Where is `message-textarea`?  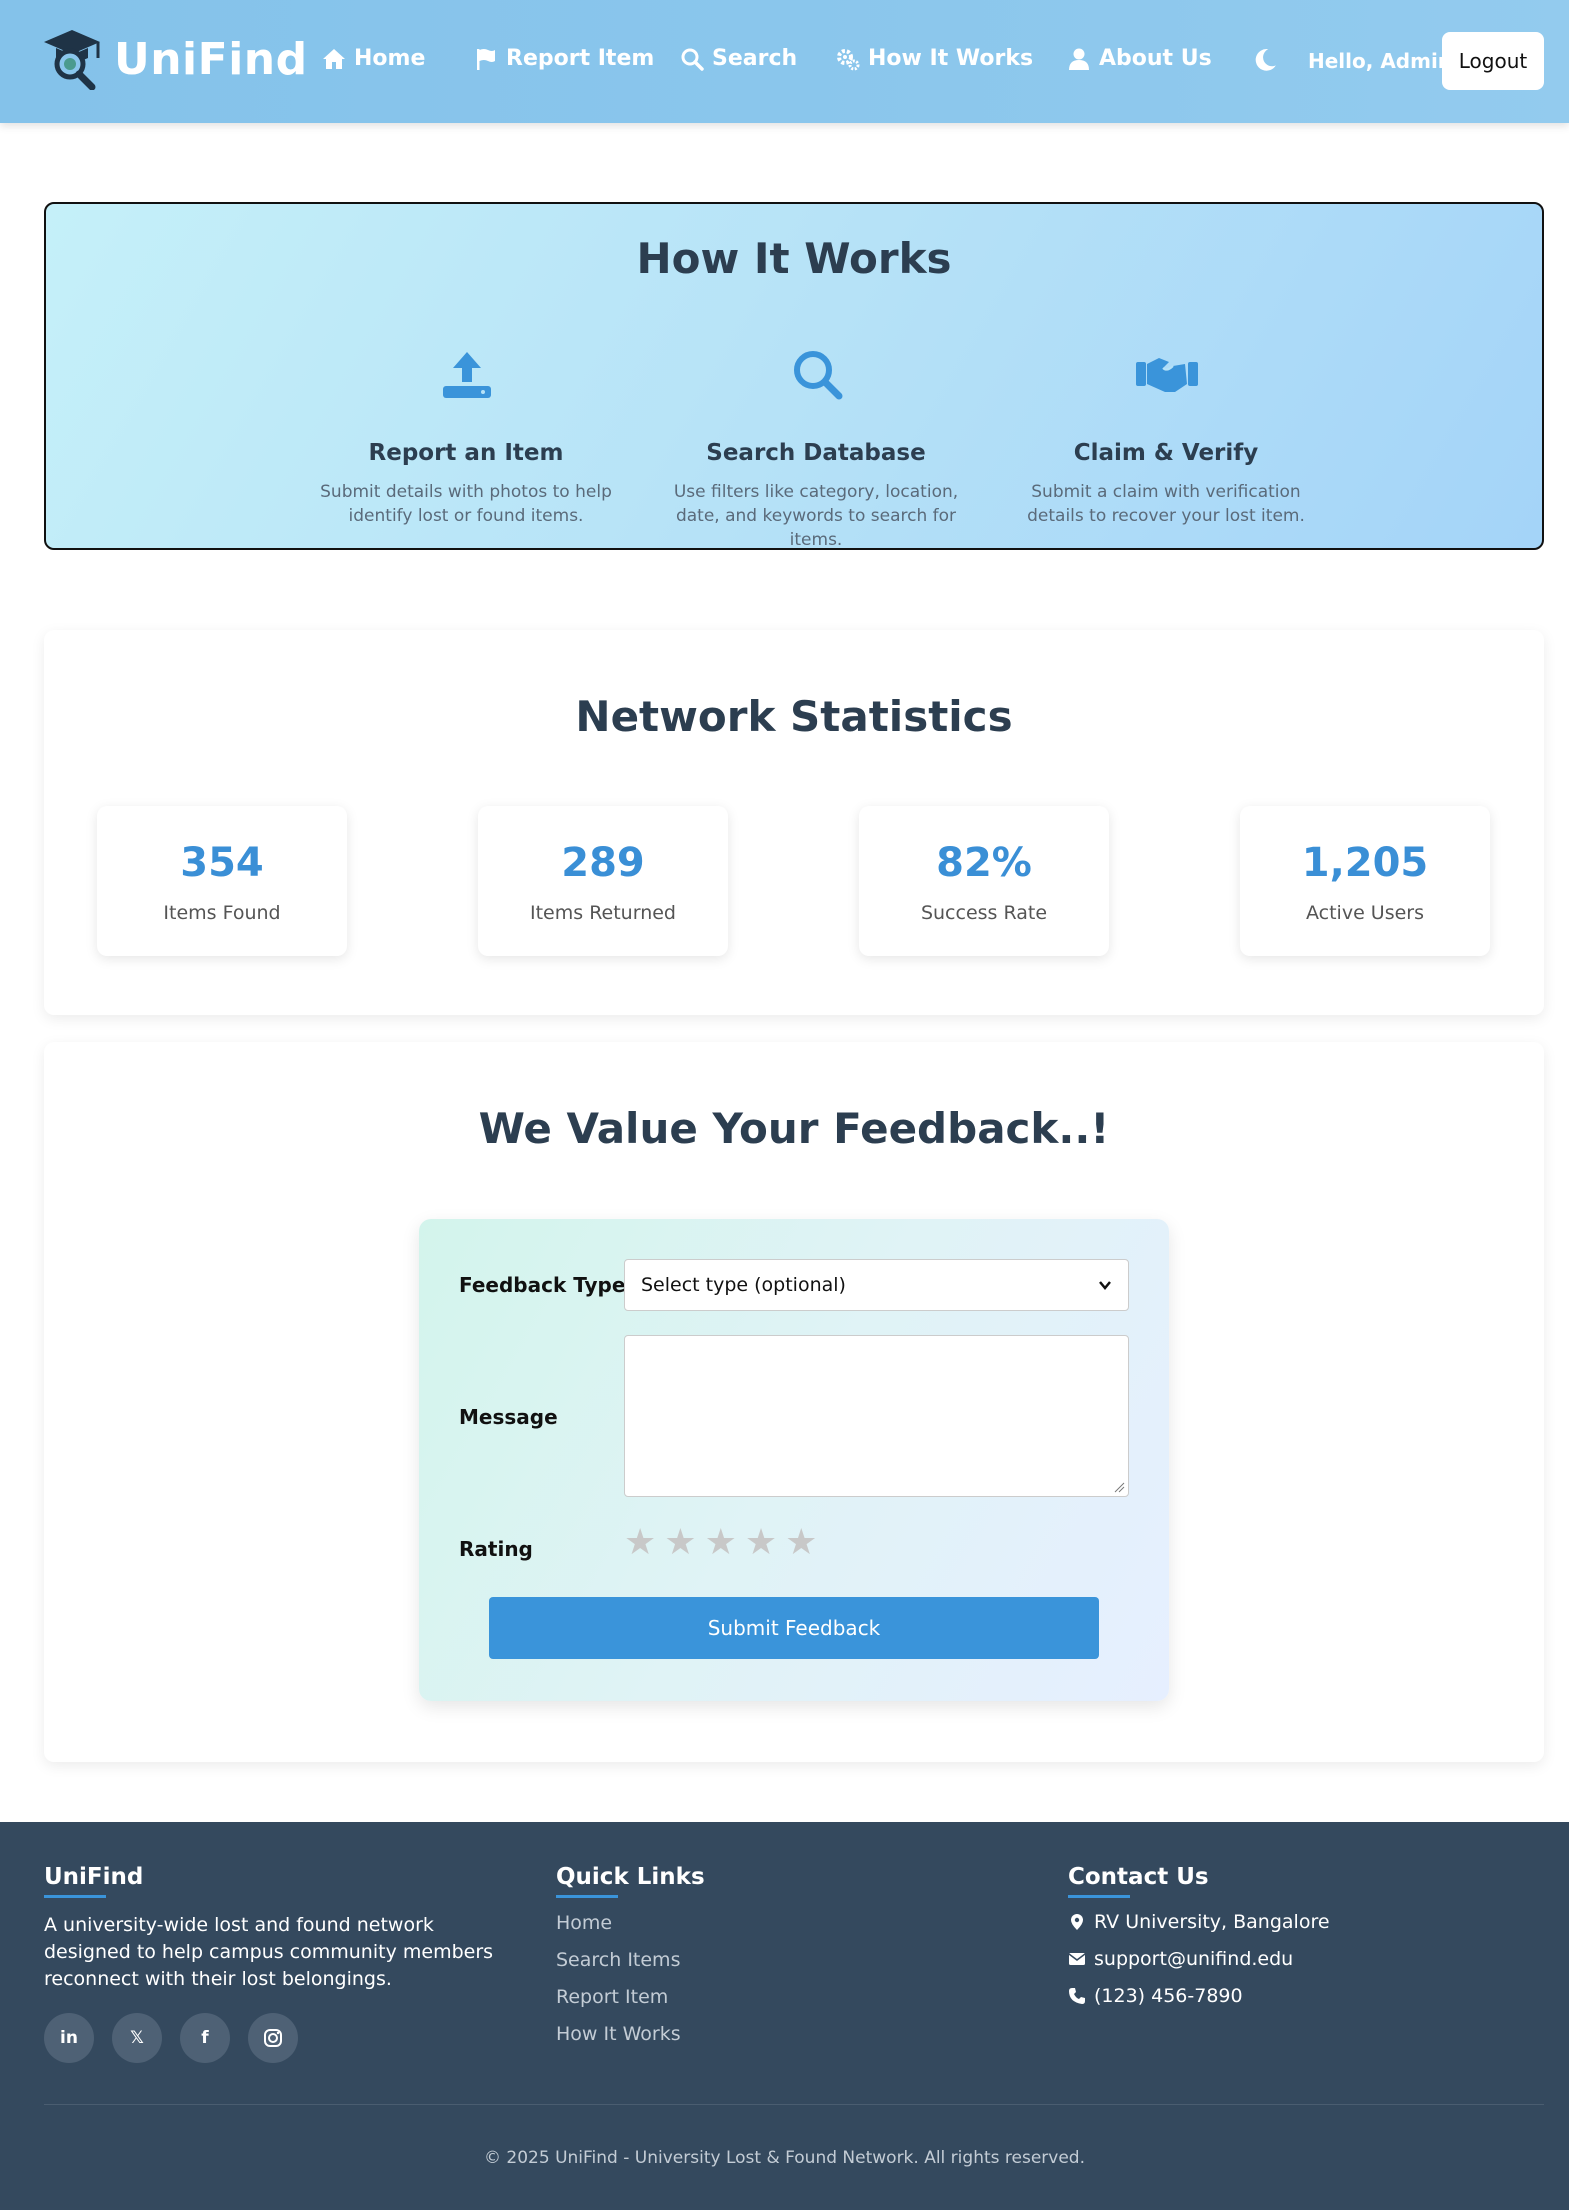
message-textarea is located at coordinates (876, 1416).